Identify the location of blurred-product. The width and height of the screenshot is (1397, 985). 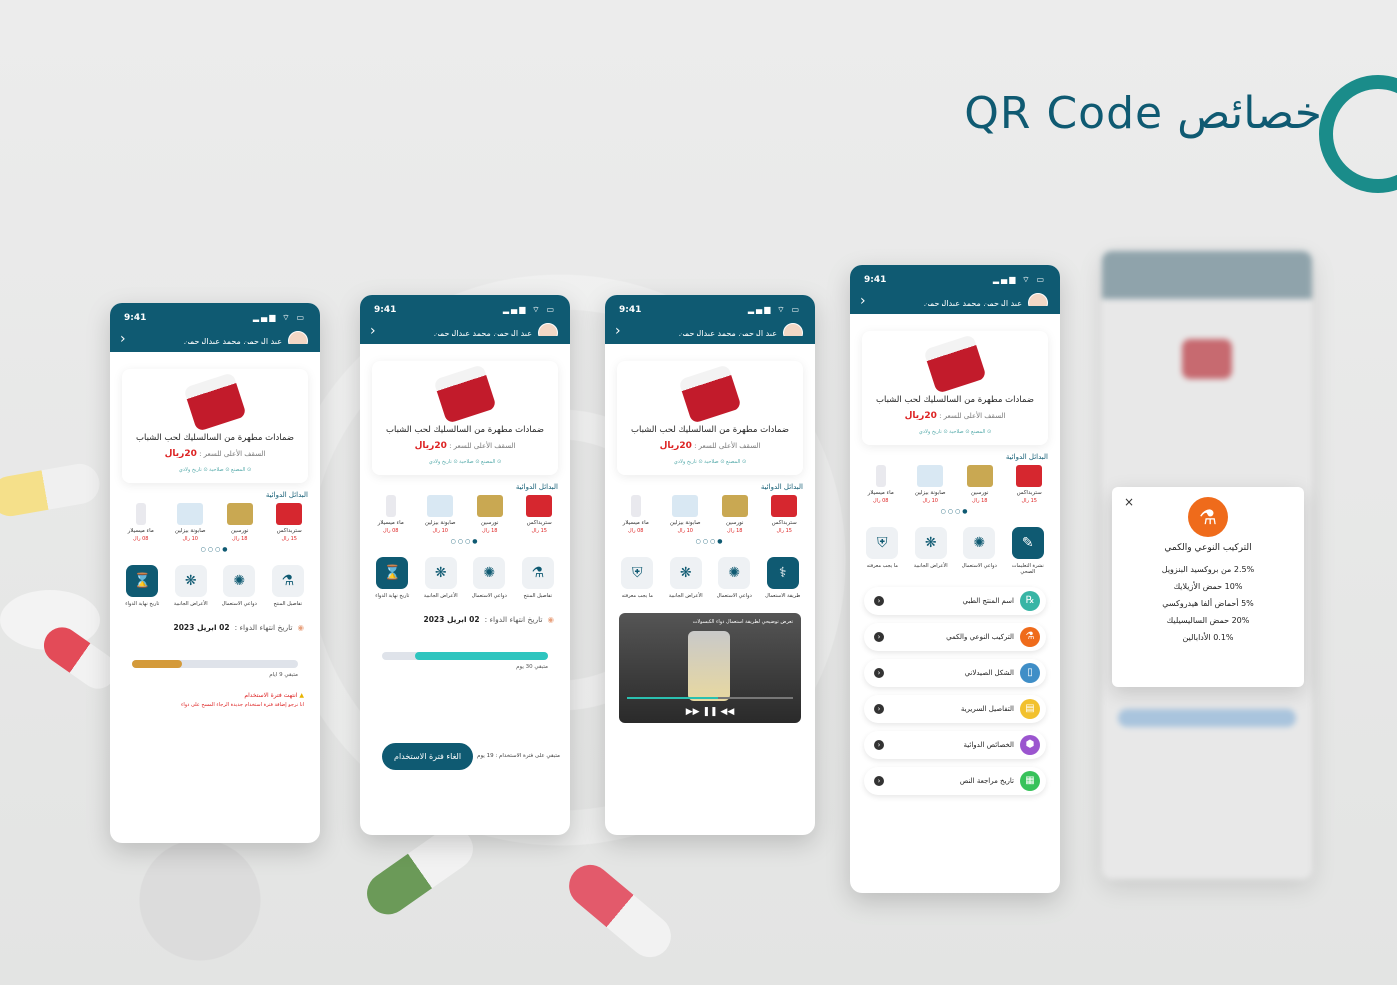
(1207, 359).